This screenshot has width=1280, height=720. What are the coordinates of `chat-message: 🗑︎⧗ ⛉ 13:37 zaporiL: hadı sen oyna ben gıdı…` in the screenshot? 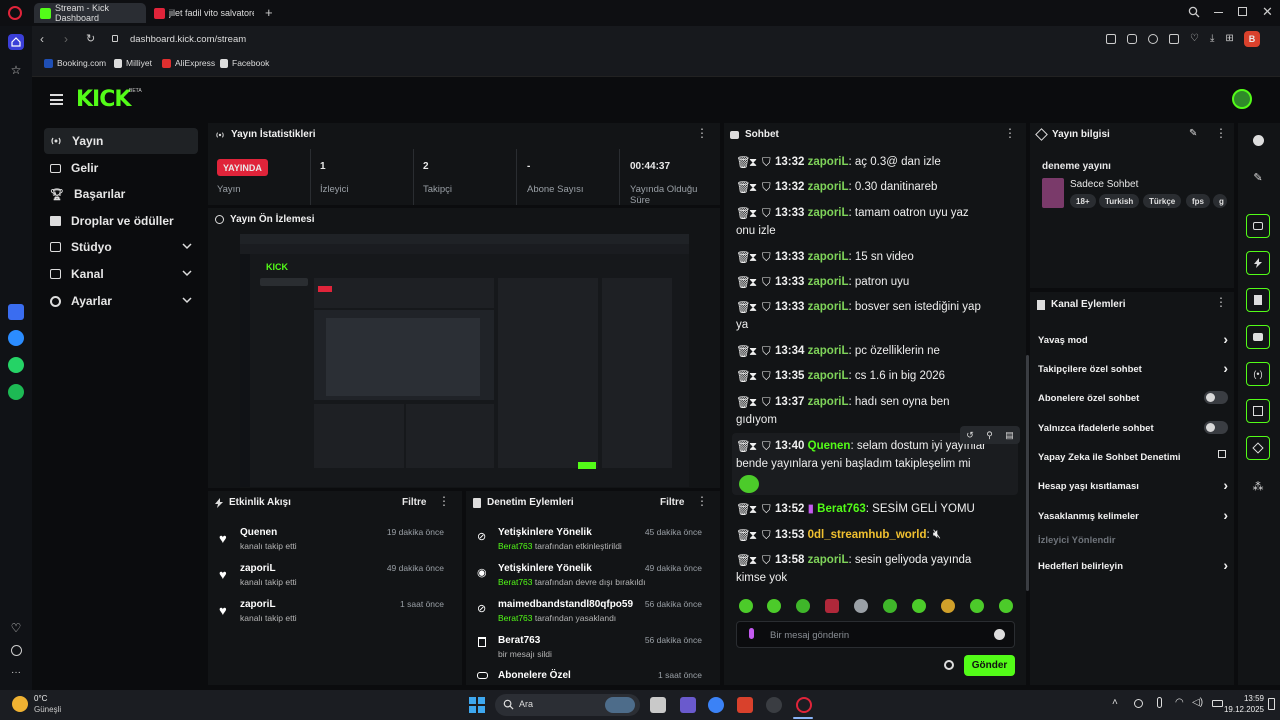 It's located at (881, 411).